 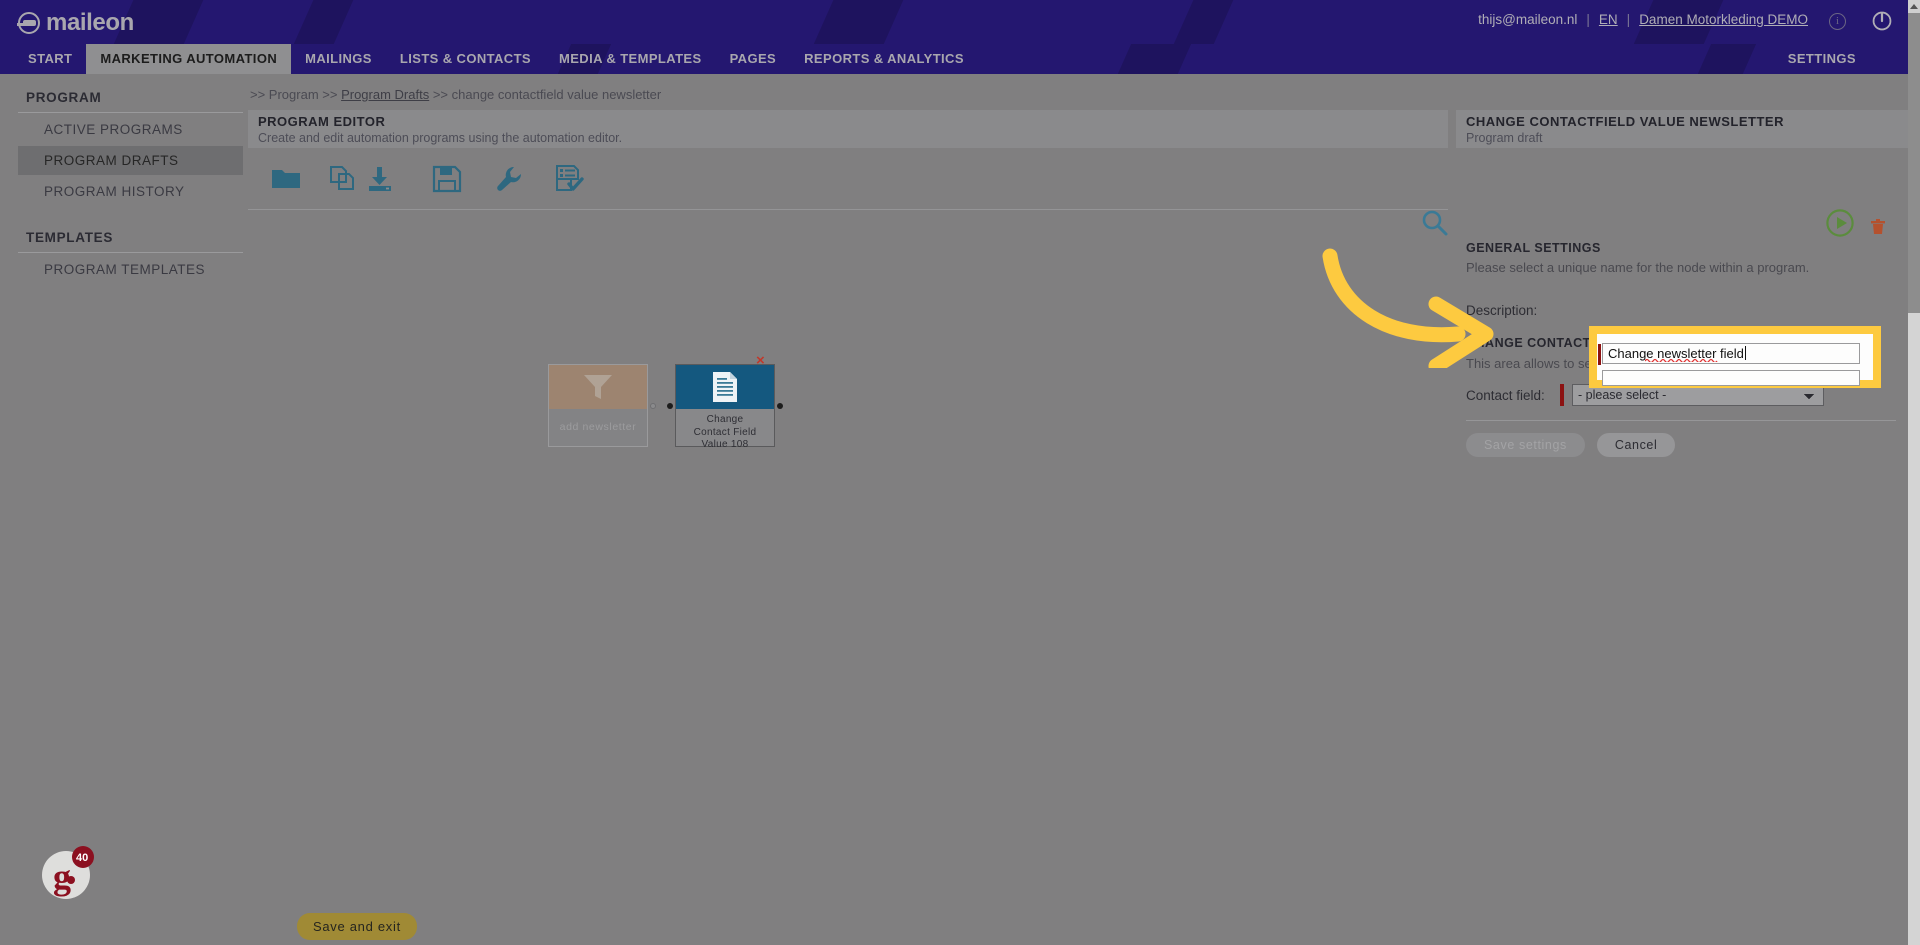 I want to click on canvas-node-add-newsletter: add newsletter, so click(x=598, y=405).